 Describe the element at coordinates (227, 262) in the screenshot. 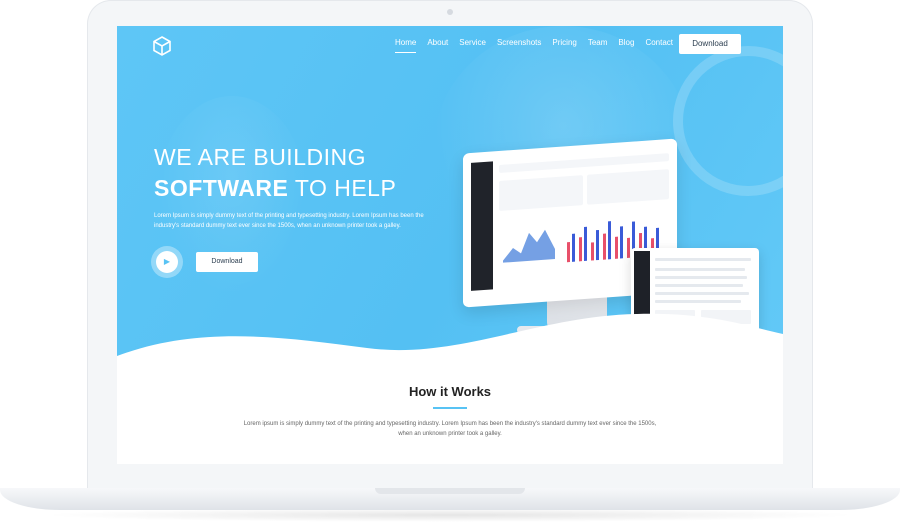

I see `hero-download-button: Download` at that location.